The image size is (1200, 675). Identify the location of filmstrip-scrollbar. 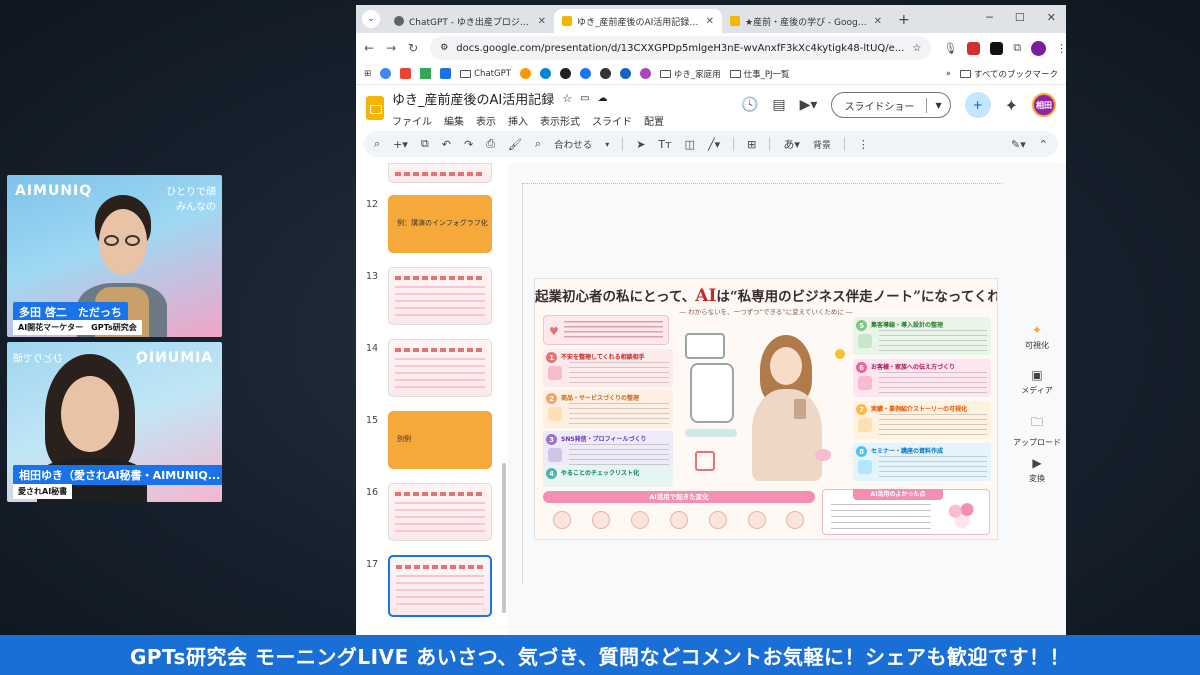
(504, 538).